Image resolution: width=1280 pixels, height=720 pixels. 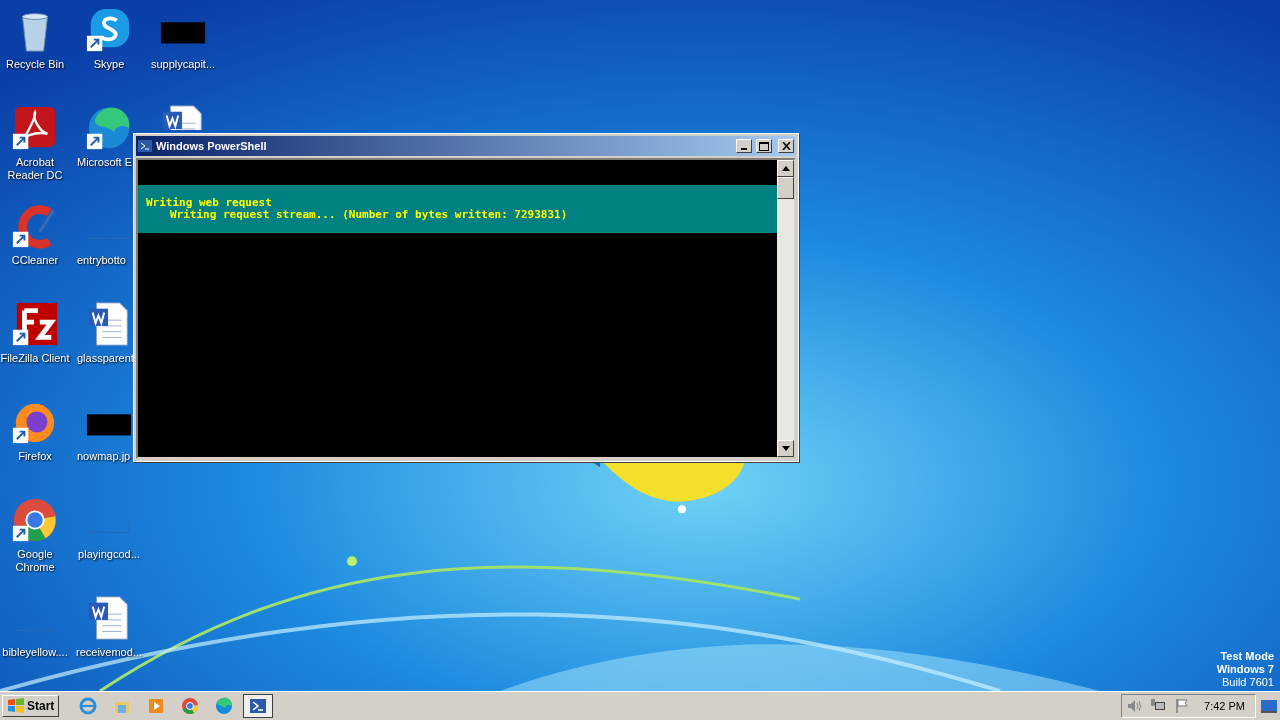 I want to click on windows-logo-icon, so click(x=16, y=706).